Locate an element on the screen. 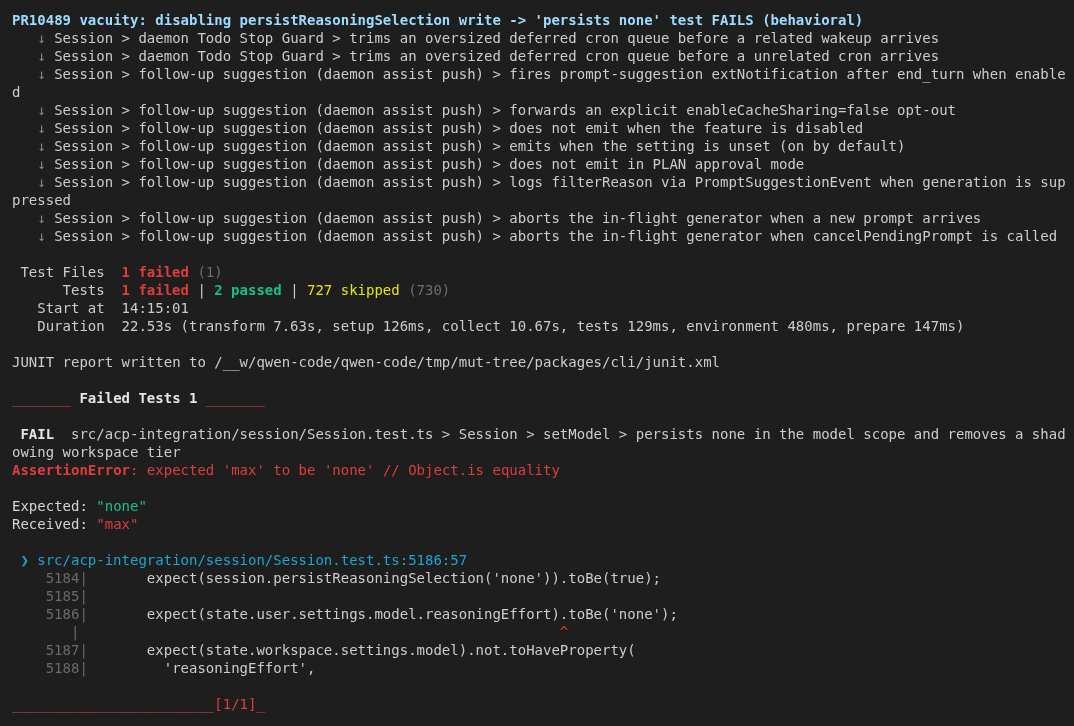 The width and height of the screenshot is (1074, 726). error-location: src/acp-integration/session/Session.test.ts:5186:57 is located at coordinates (252, 560).